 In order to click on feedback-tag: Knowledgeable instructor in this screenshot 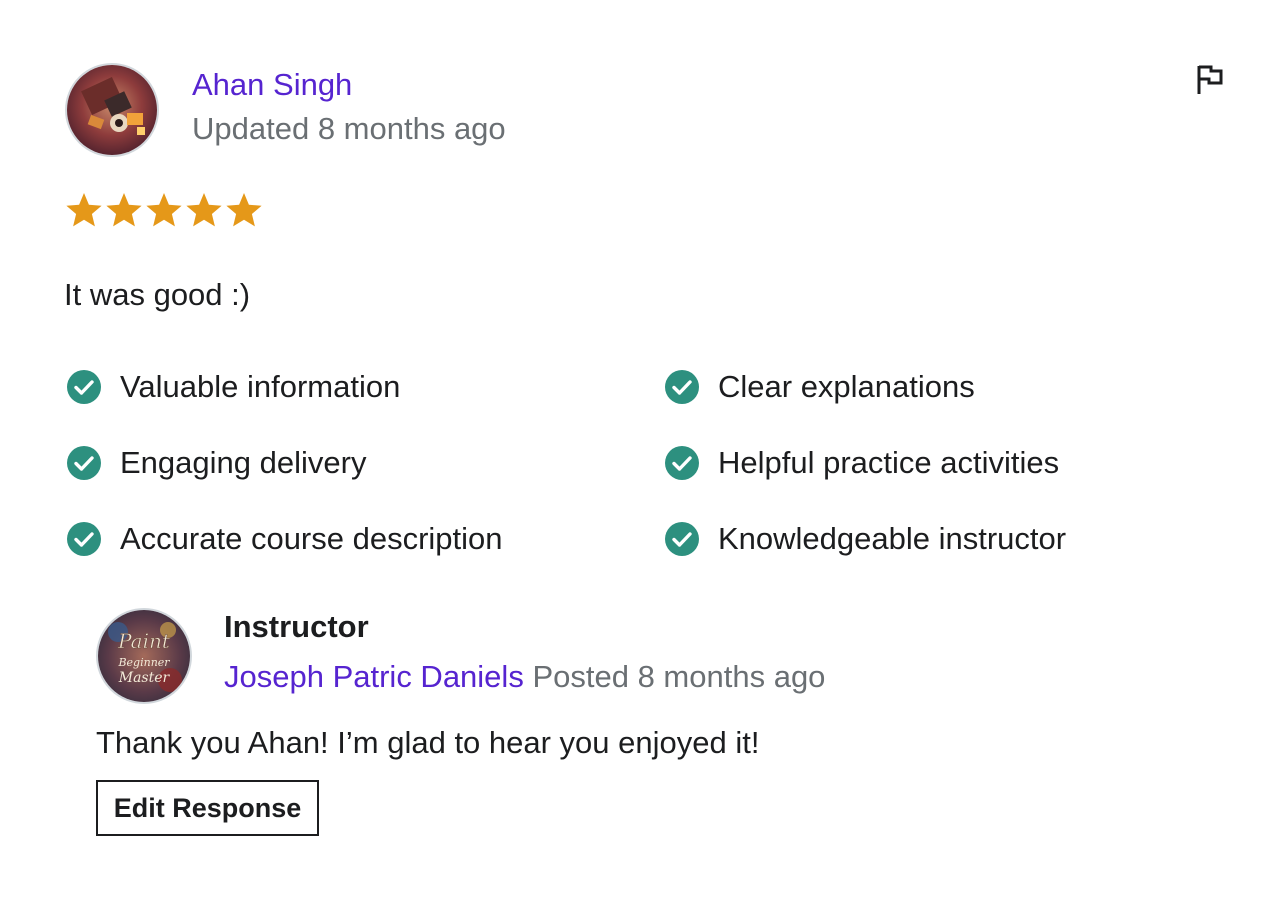, I will do `click(865, 539)`.